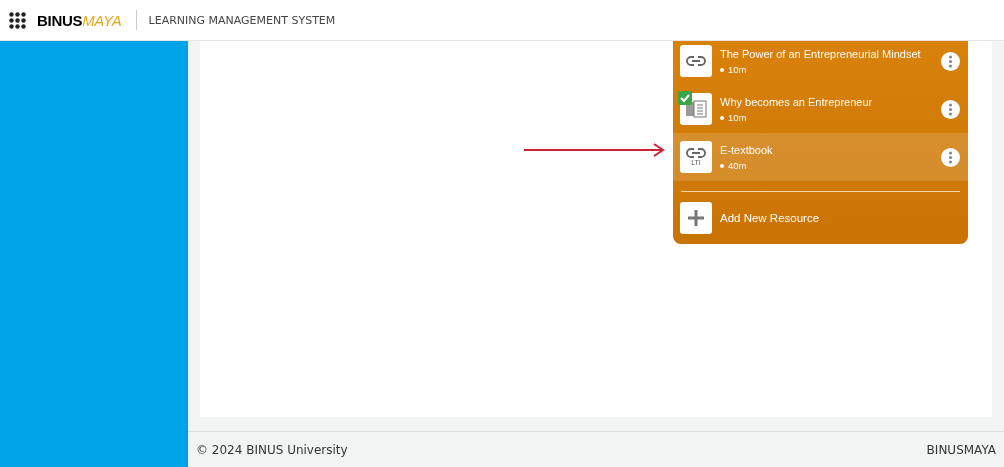 The image size is (1004, 467). What do you see at coordinates (961, 449) in the screenshot?
I see `footer-brand: BINUSMAYA` at bounding box center [961, 449].